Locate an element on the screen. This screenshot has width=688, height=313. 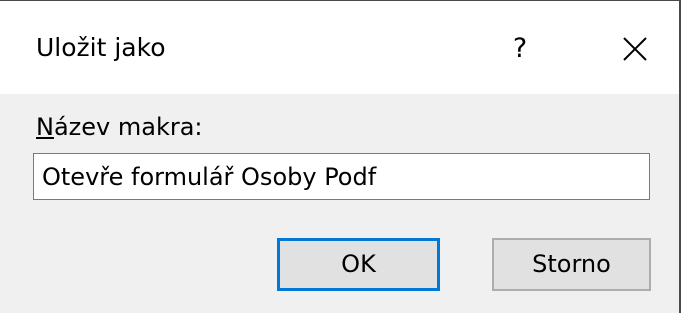
dialog-title: Uložit jako is located at coordinates (101, 47).